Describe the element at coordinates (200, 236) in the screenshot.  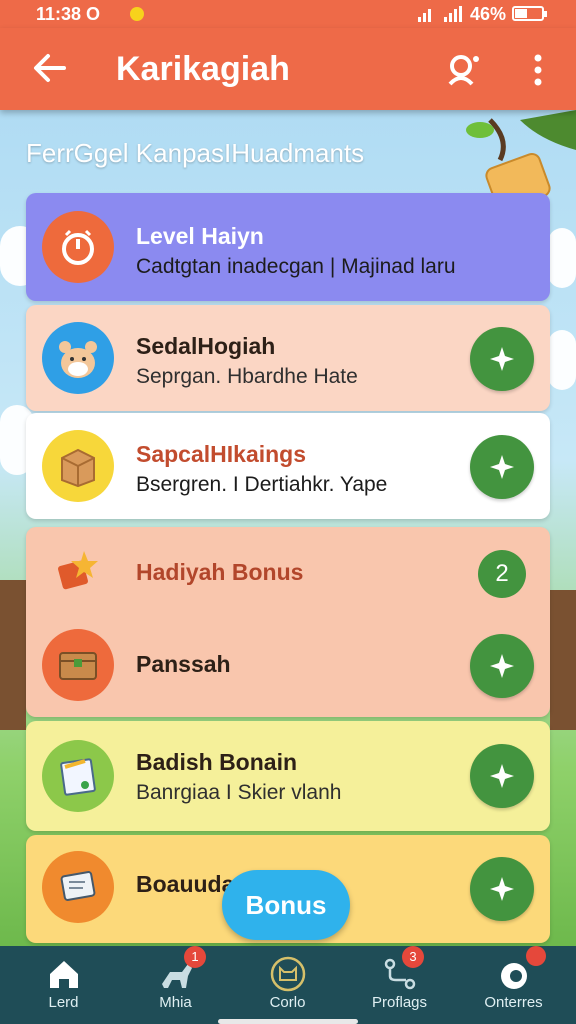
I see `card-title: Level Haiyn` at that location.